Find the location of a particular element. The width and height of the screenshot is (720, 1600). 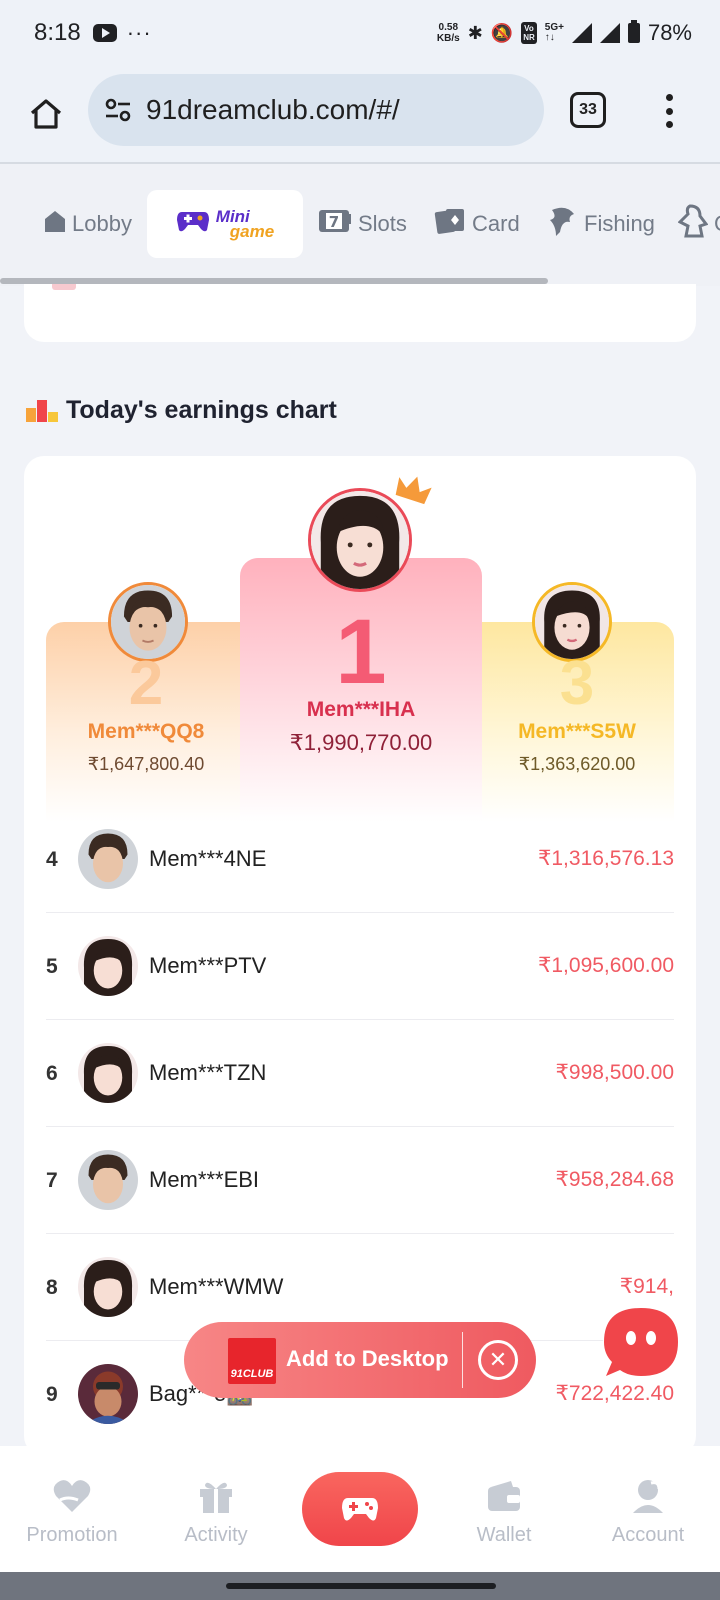

gesture-bar is located at coordinates (360, 1586).